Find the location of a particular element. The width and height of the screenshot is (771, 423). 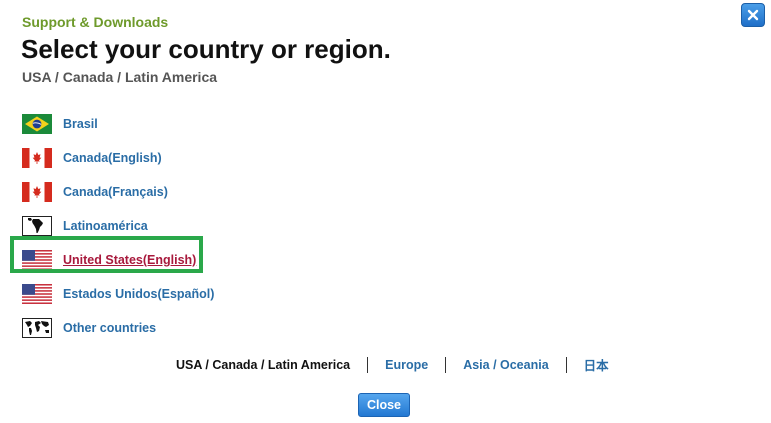

country-item-brasil: Brasil is located at coordinates (118, 124).